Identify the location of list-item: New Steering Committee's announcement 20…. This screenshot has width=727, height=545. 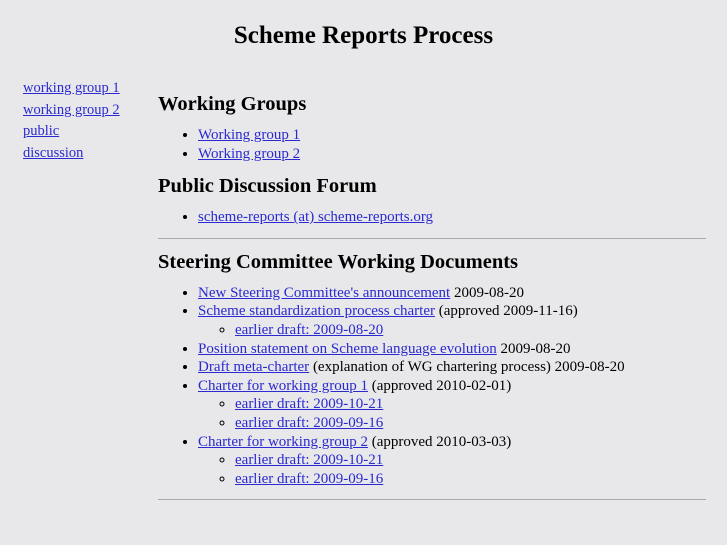
(452, 293).